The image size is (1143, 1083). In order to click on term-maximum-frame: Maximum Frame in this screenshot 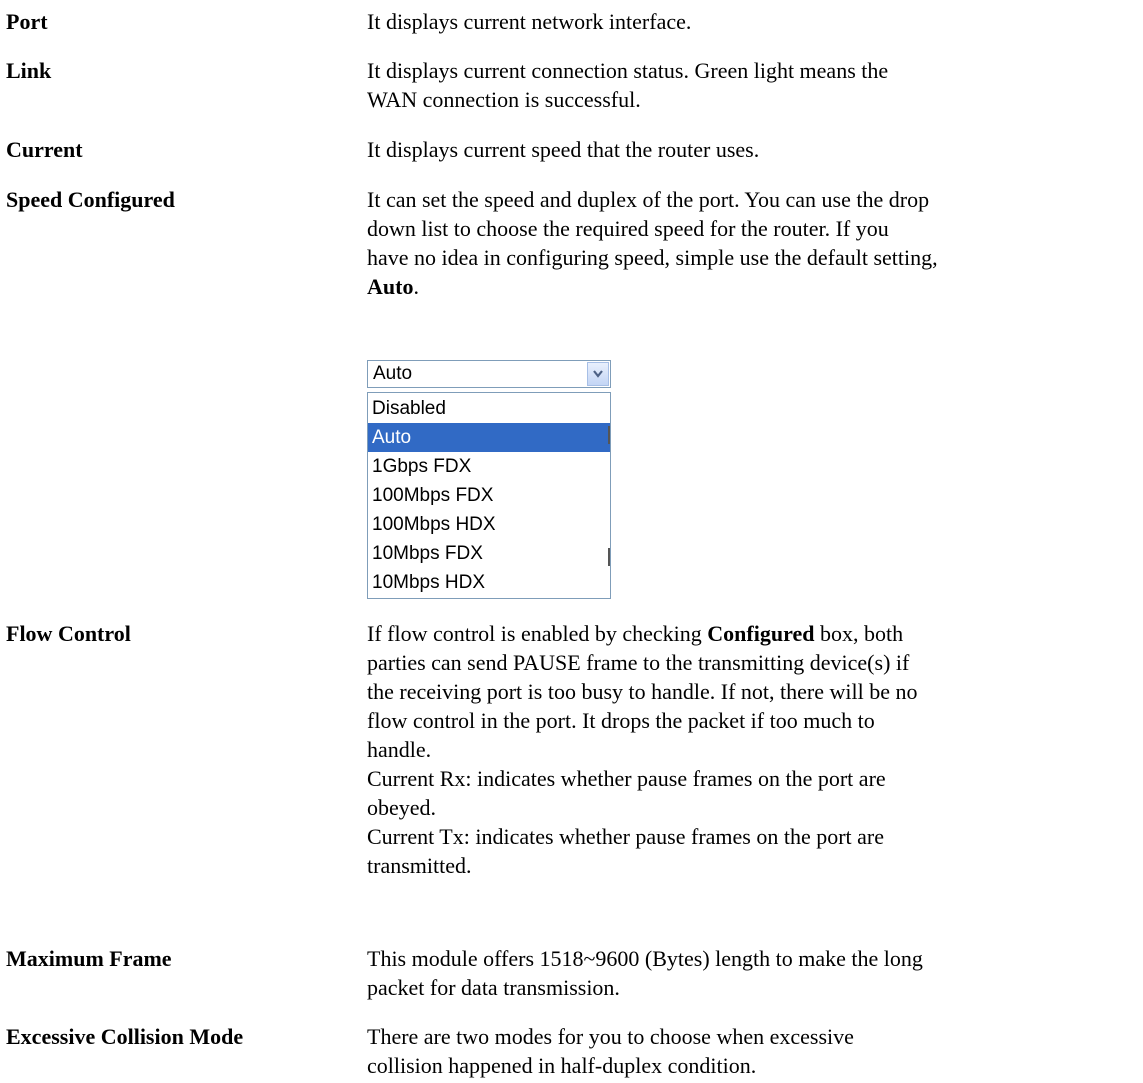, I will do `click(89, 958)`.